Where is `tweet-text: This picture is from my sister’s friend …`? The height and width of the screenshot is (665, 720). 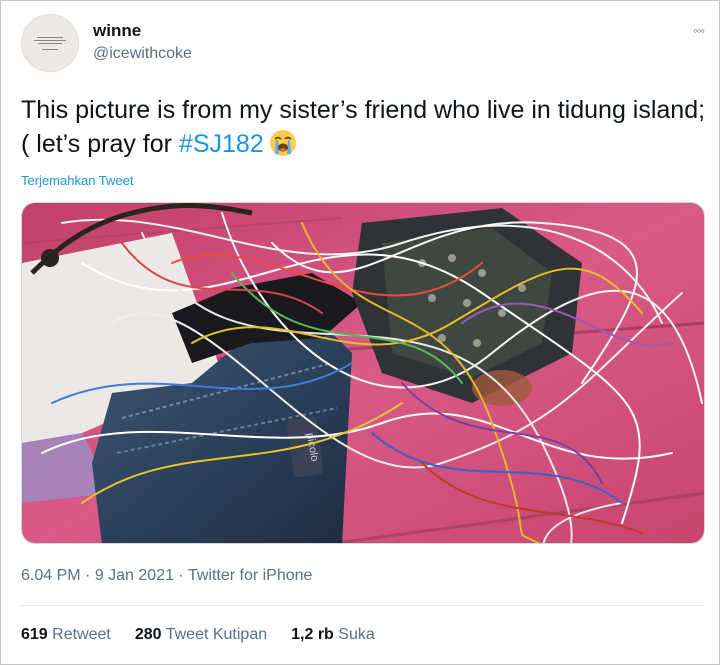 tweet-text: This picture is from my sister’s friend … is located at coordinates (366, 127).